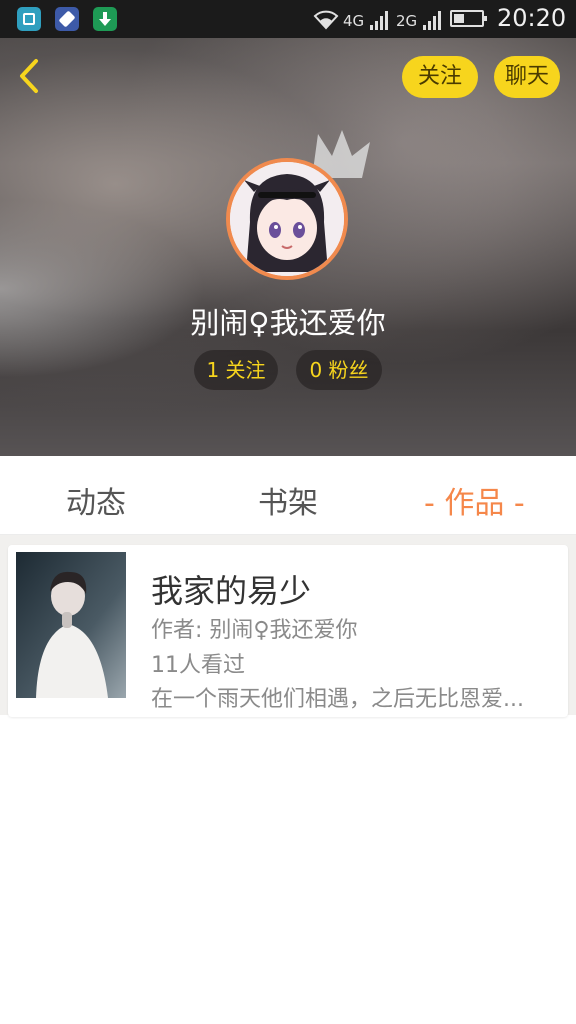 The image size is (576, 1024). Describe the element at coordinates (326, 20) in the screenshot. I see `wifi-icon` at that location.